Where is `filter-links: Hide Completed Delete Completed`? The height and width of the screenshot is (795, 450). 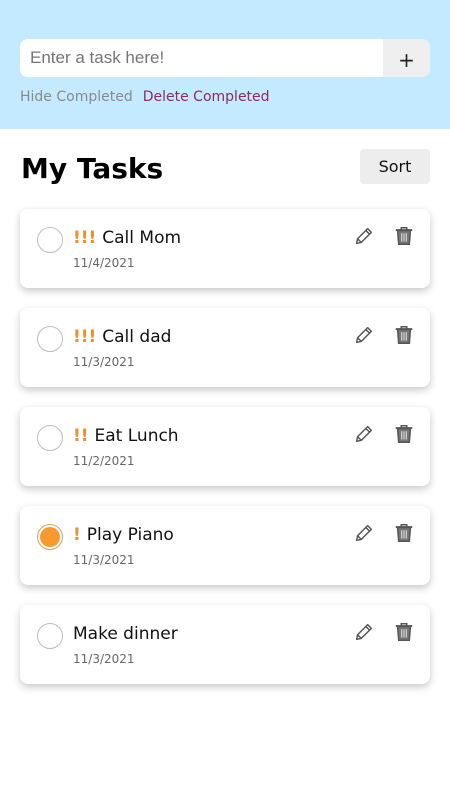 filter-links: Hide Completed Delete Completed is located at coordinates (145, 97).